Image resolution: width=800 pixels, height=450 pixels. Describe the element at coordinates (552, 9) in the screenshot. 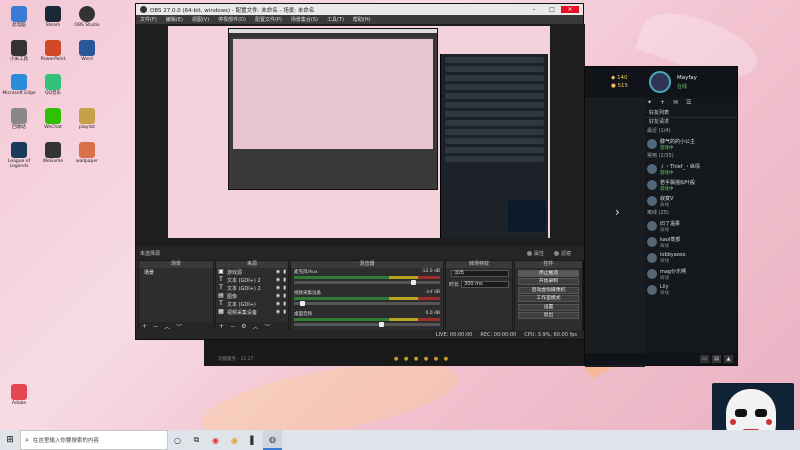

I see `maximize-button: □` at that location.